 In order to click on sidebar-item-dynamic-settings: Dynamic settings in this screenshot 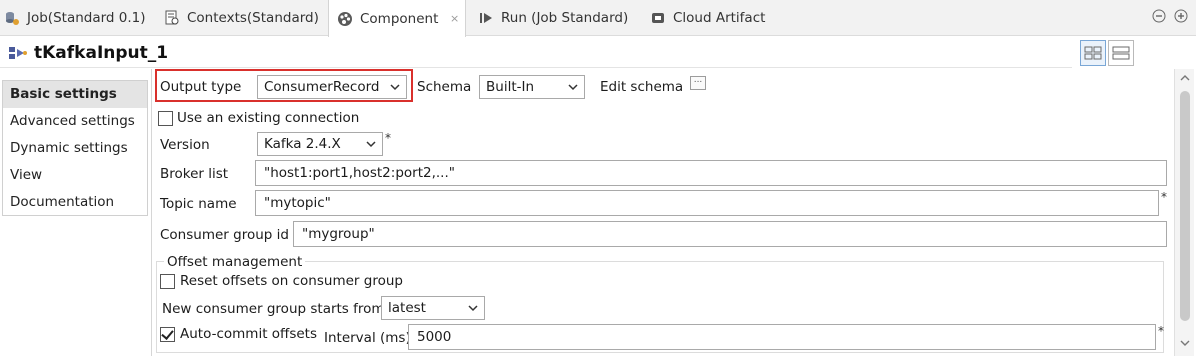, I will do `click(75, 148)`.